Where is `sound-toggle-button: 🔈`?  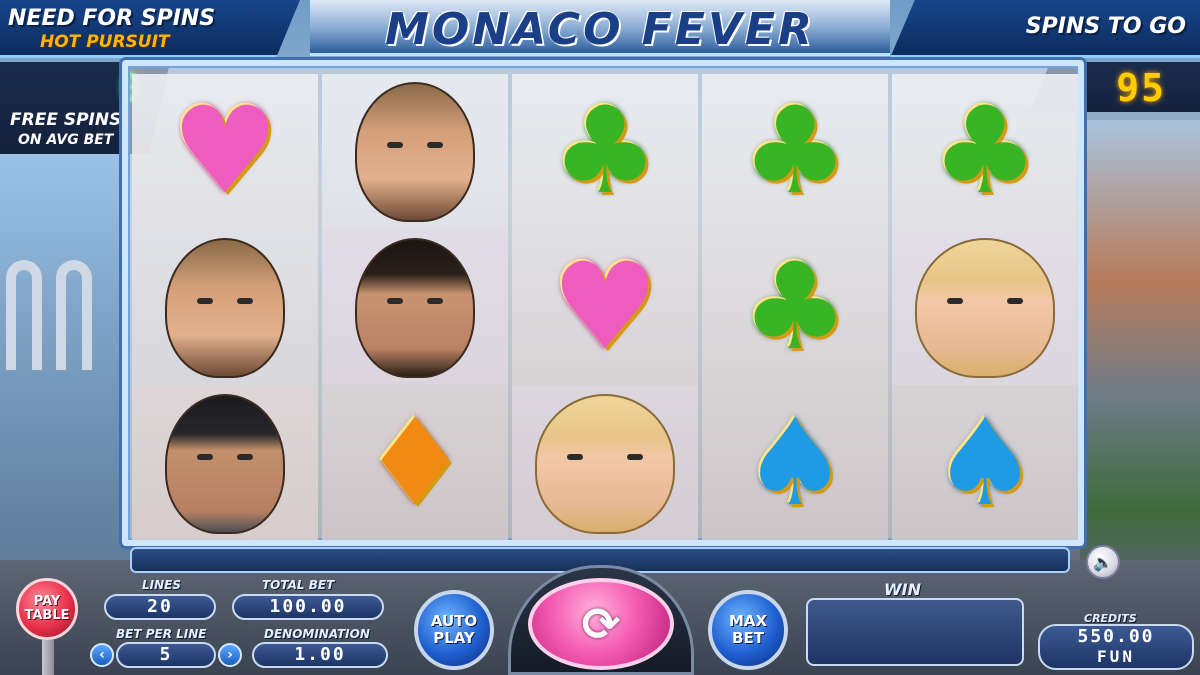
sound-toggle-button: 🔈 is located at coordinates (1103, 562).